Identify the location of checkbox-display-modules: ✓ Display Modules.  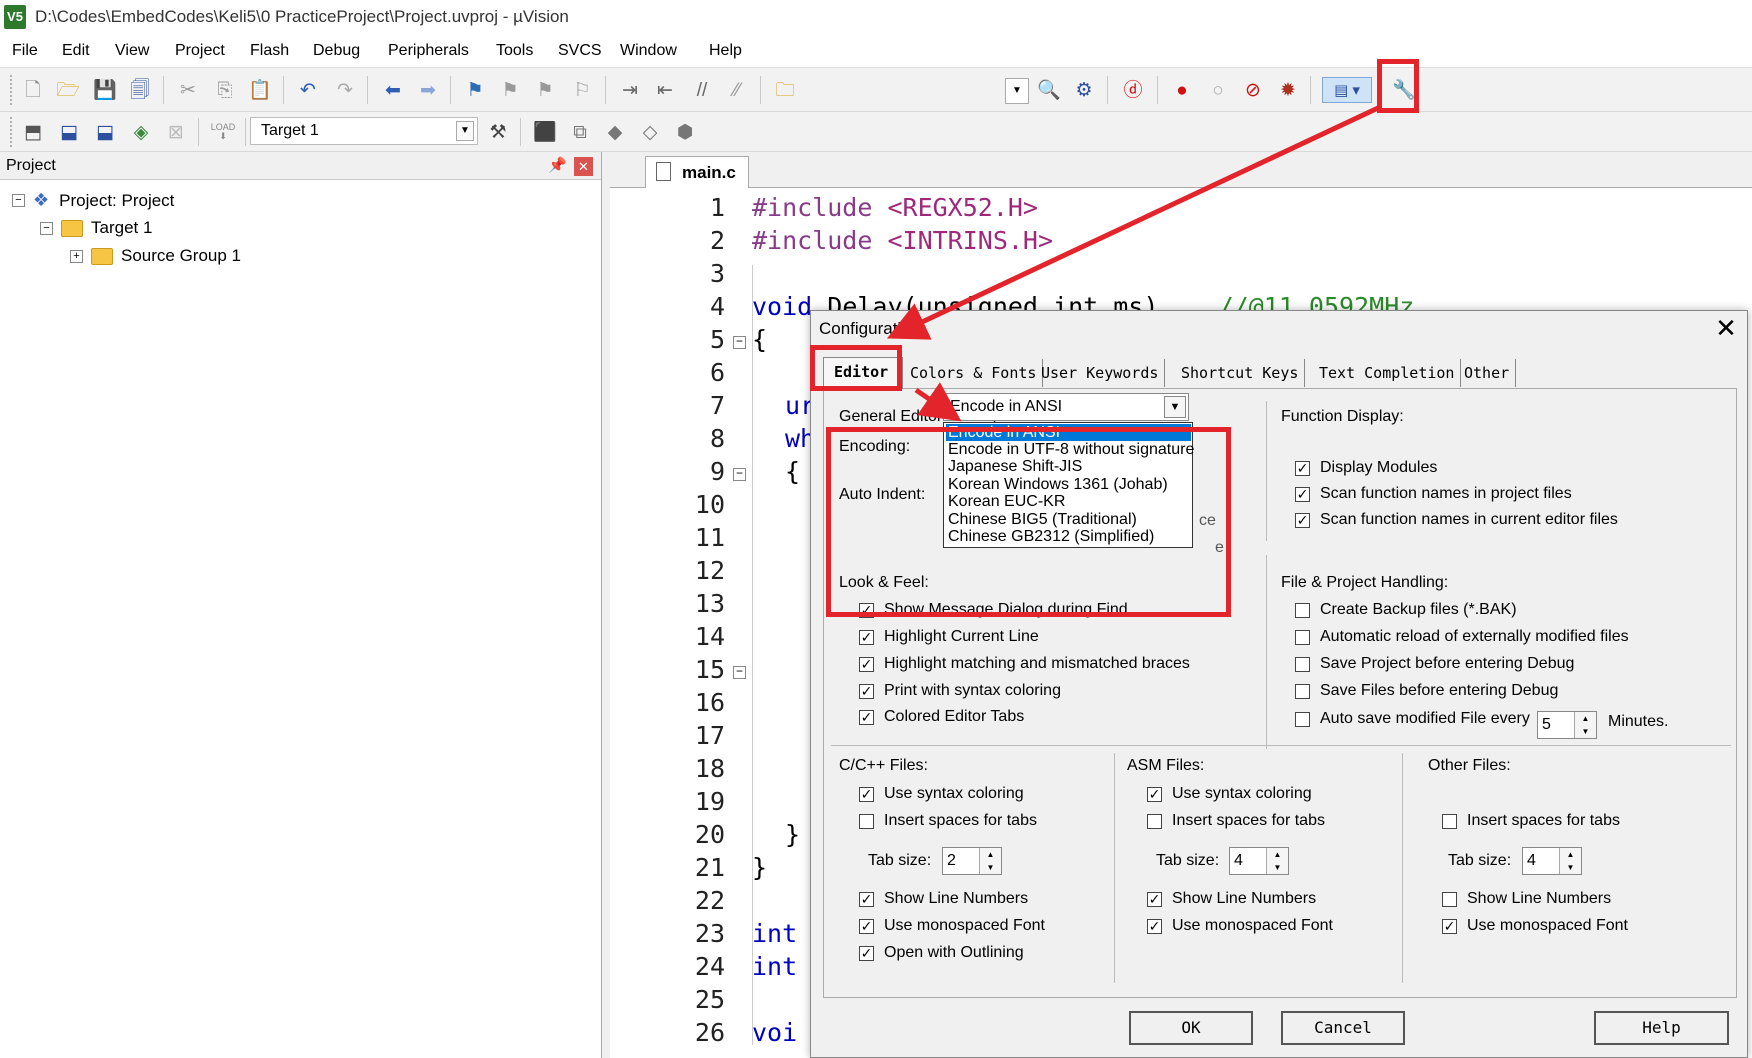
(1366, 468).